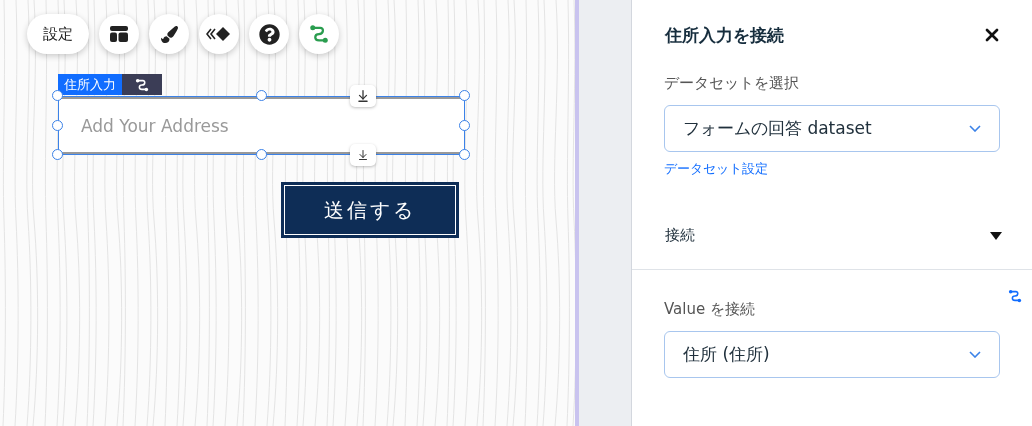  Describe the element at coordinates (709, 309) in the screenshot. I see `value-label: Value を接続` at that location.